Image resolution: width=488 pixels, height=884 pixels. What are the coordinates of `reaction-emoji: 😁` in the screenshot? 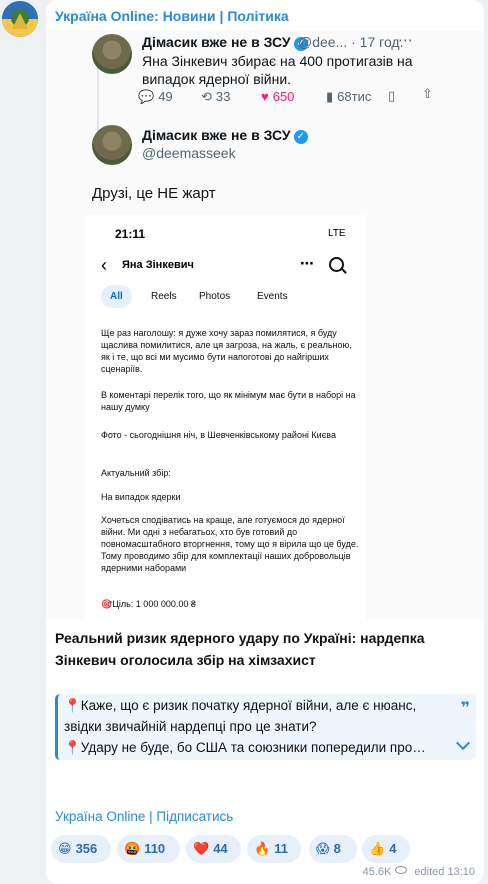 It's located at (65, 848).